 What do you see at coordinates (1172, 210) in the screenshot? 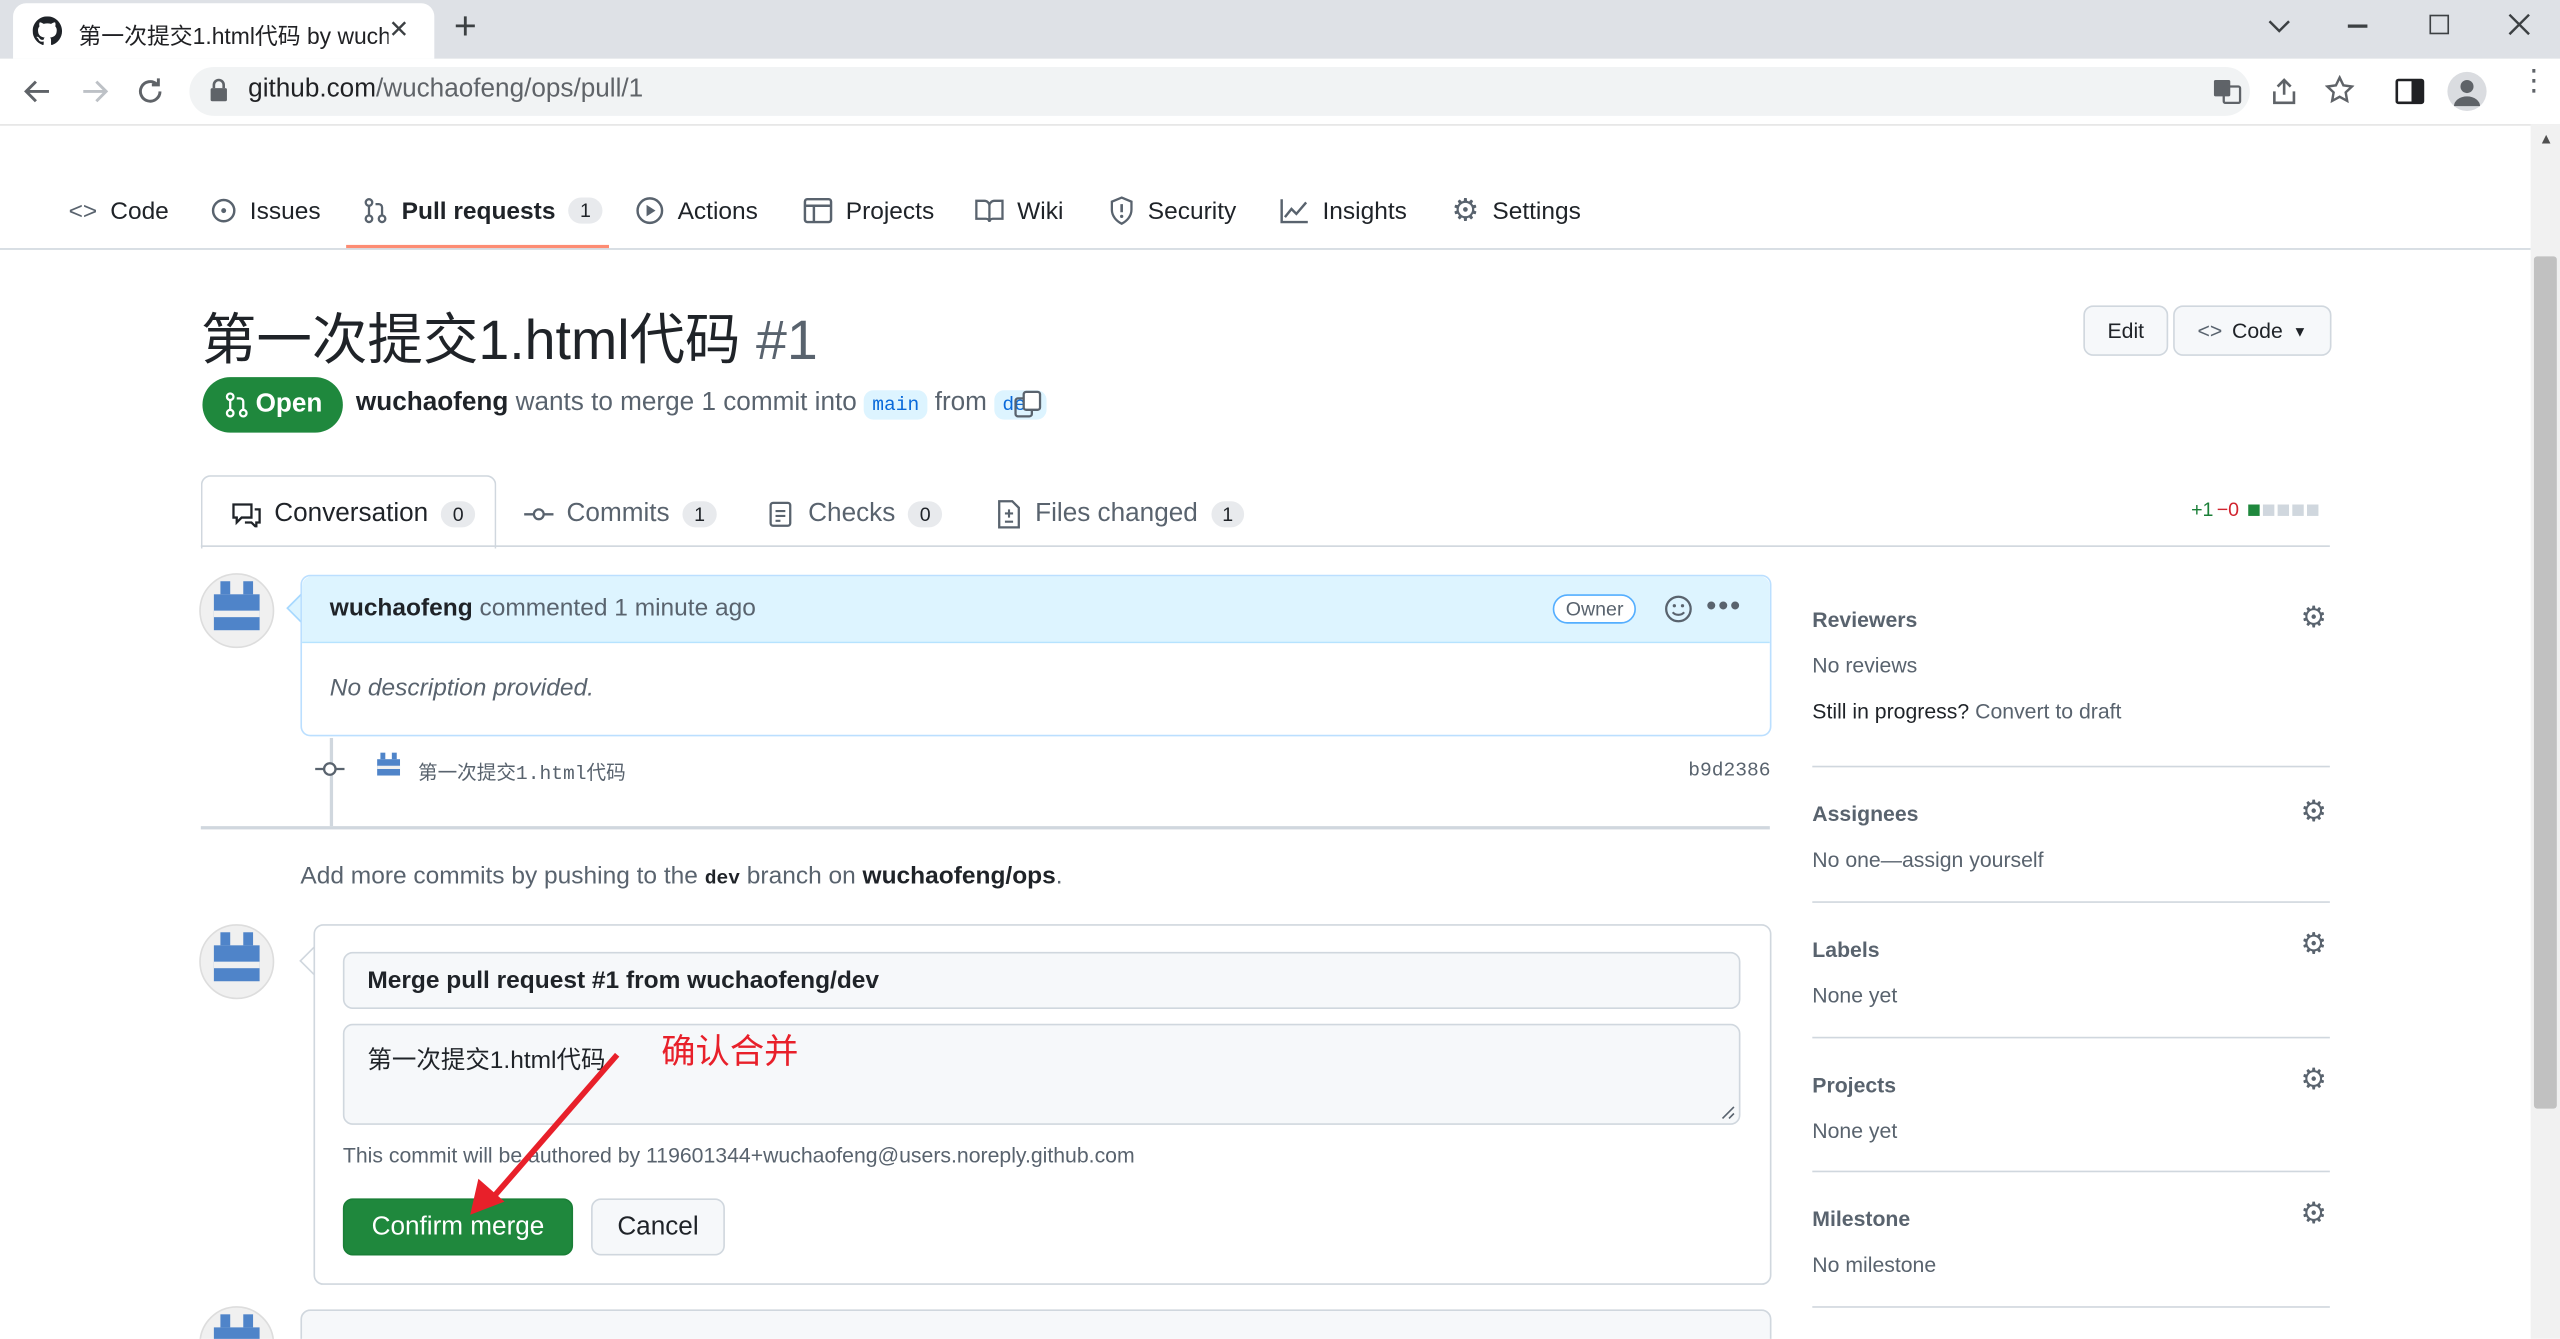
I see `nav-security: Security` at bounding box center [1172, 210].